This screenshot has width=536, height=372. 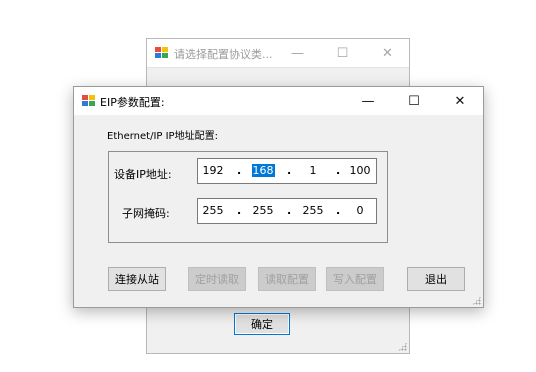 What do you see at coordinates (162, 136) in the screenshot?
I see `group-label: Ethernet/IP IP地址配置:` at bounding box center [162, 136].